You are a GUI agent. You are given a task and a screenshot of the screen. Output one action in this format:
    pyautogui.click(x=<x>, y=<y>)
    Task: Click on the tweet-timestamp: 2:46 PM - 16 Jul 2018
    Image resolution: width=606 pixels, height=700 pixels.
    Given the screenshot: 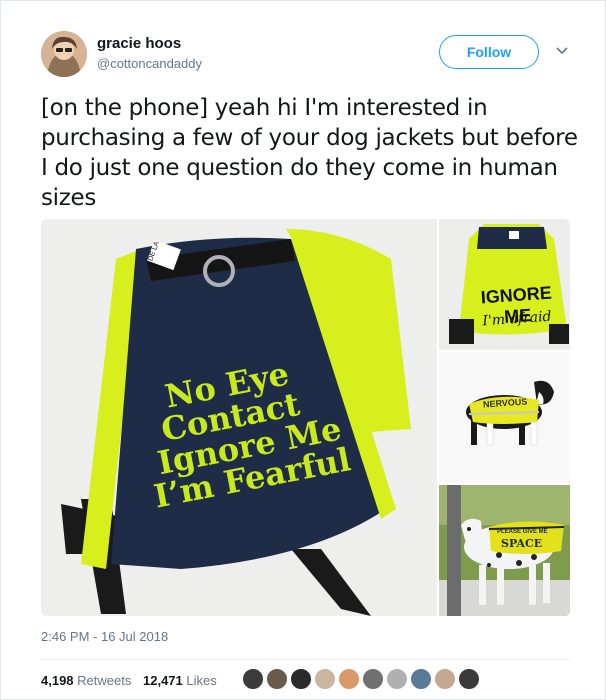 What is the action you would take?
    pyautogui.click(x=104, y=636)
    